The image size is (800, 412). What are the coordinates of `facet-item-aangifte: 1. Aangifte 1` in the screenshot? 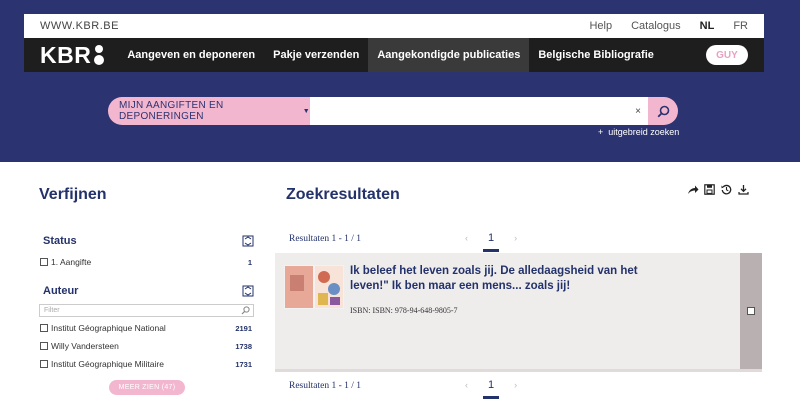 It's located at (146, 262).